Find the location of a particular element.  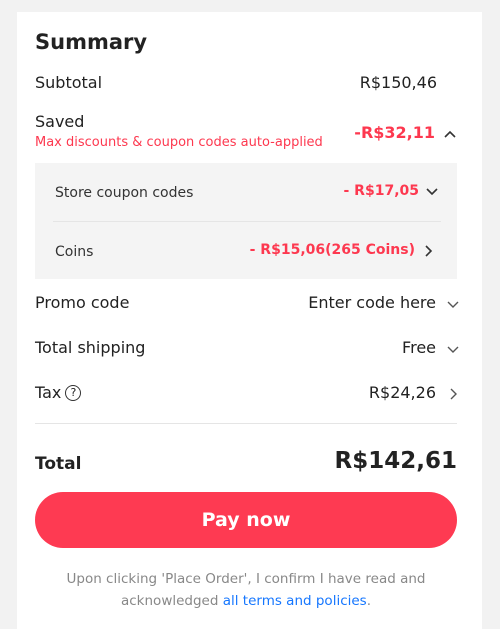

tax-value: R$24,26 is located at coordinates (402, 392).